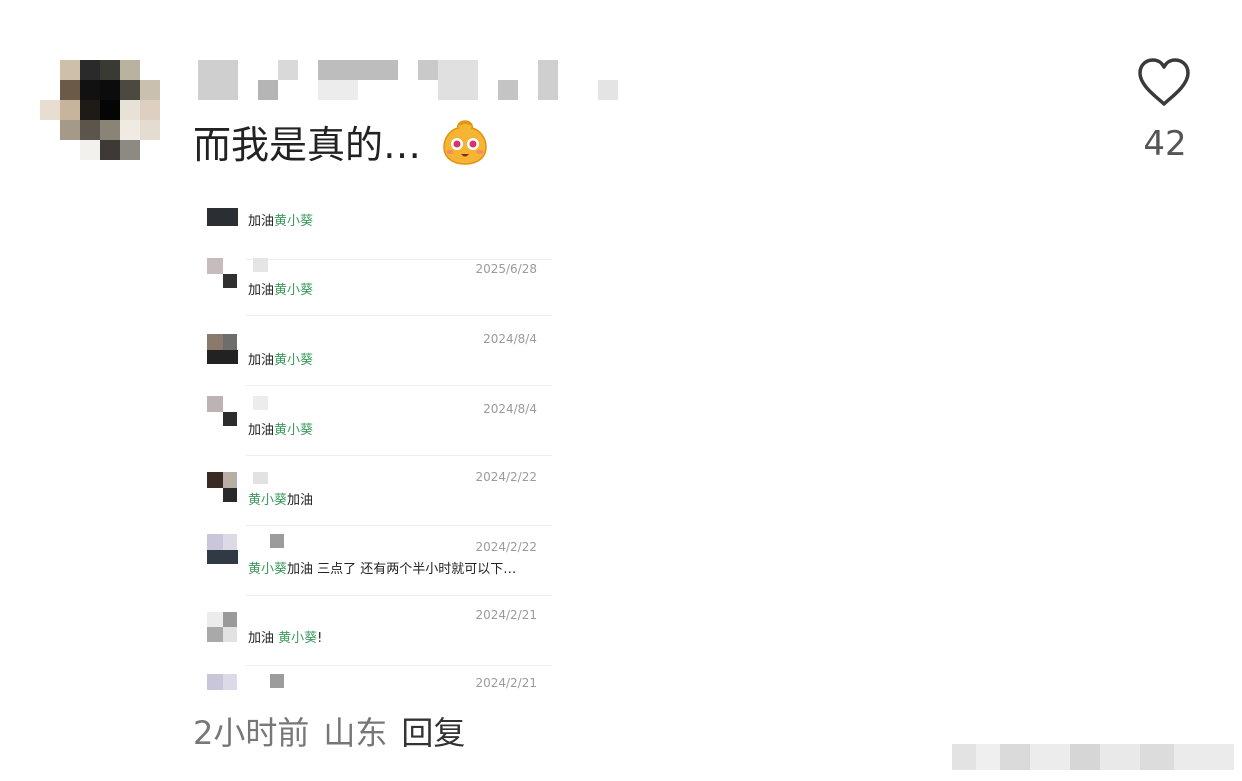 The width and height of the screenshot is (1242, 781). Describe the element at coordinates (465, 142) in the screenshot. I see `smiling-face-emoji` at that location.